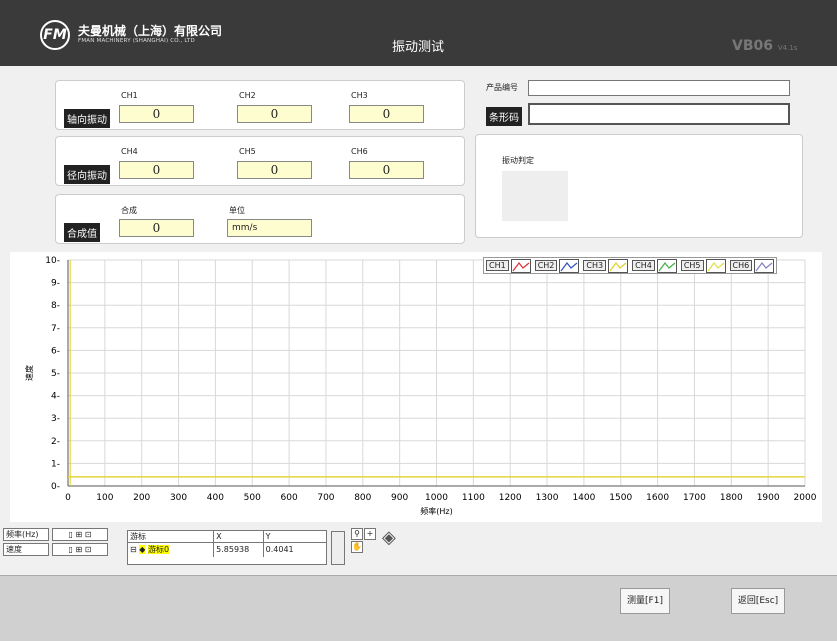 This screenshot has height=641, width=837. What do you see at coordinates (595, 265) in the screenshot?
I see `legend-label: CH3` at bounding box center [595, 265].